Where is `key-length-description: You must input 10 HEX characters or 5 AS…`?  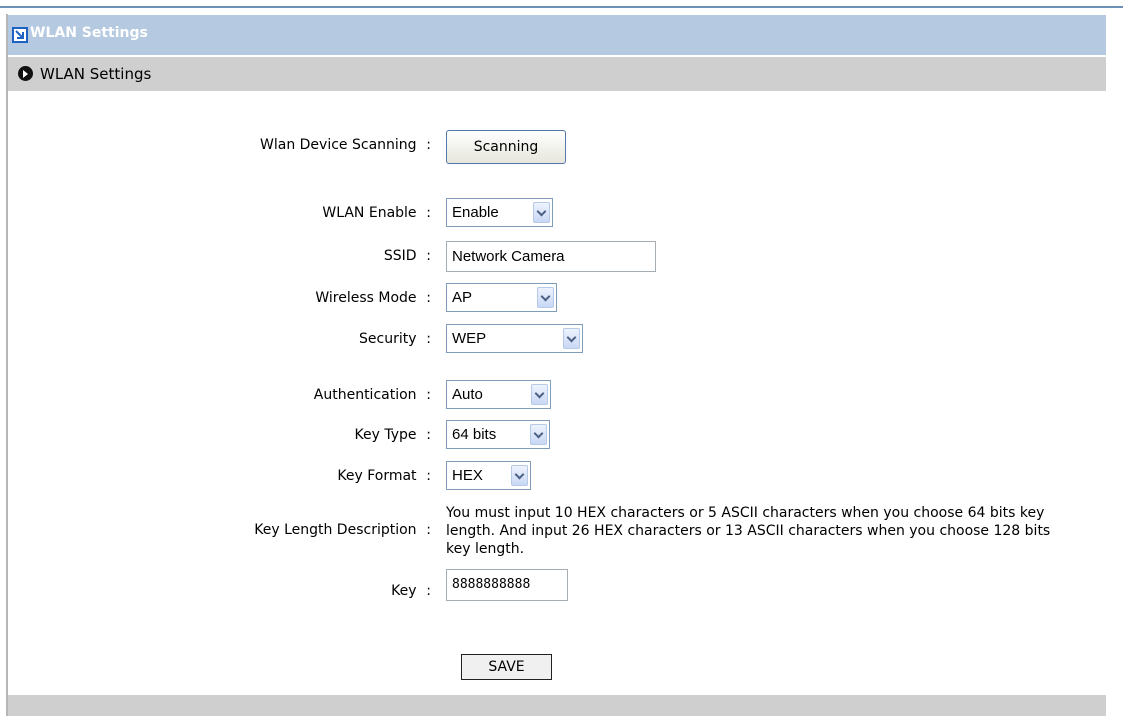 key-length-description: You must input 10 HEX characters or 5 AS… is located at coordinates (748, 531).